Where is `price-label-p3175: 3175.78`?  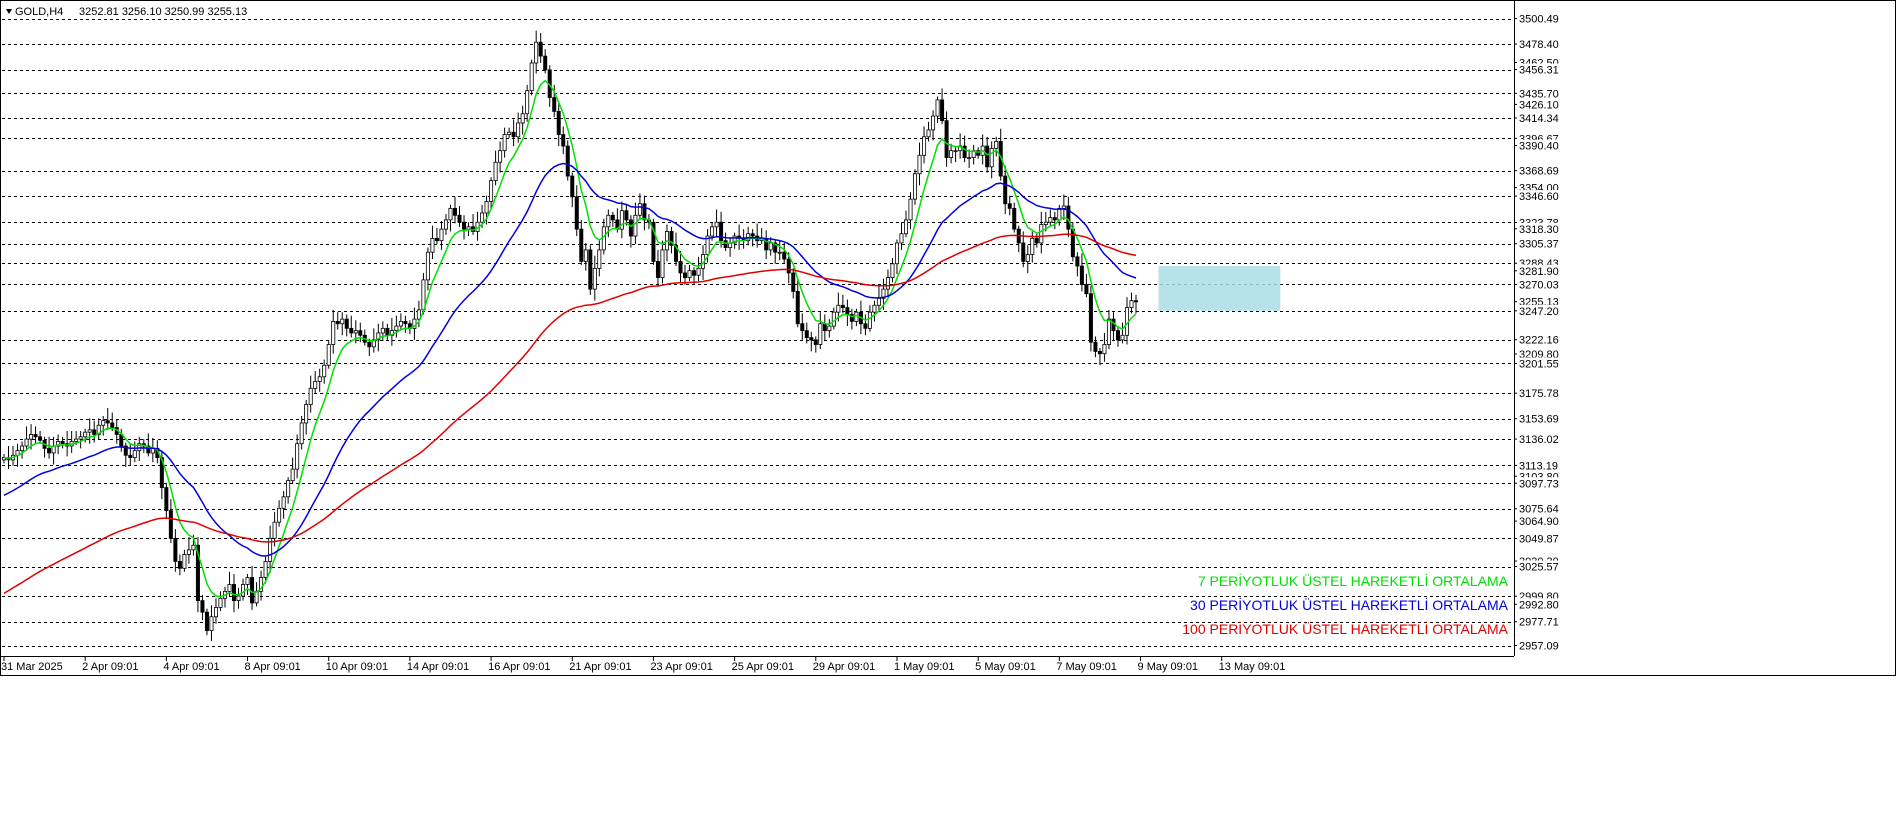 price-label-p3175: 3175.78 is located at coordinates (1538, 393).